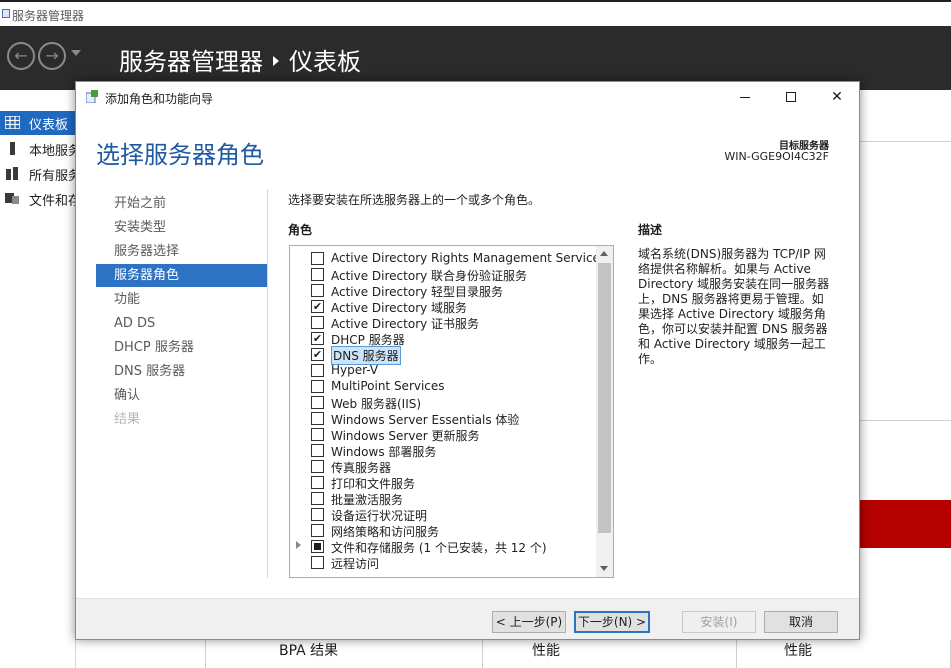 This screenshot has width=951, height=668. Describe the element at coordinates (21, 56) in the screenshot. I see `back-arrow-icon: ←` at that location.